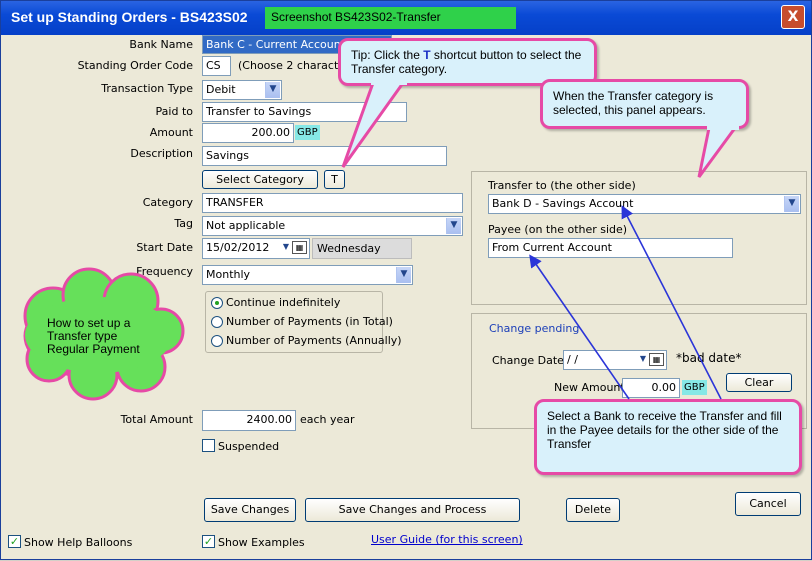  What do you see at coordinates (427, 55) in the screenshot?
I see `tip-text-t: T` at bounding box center [427, 55].